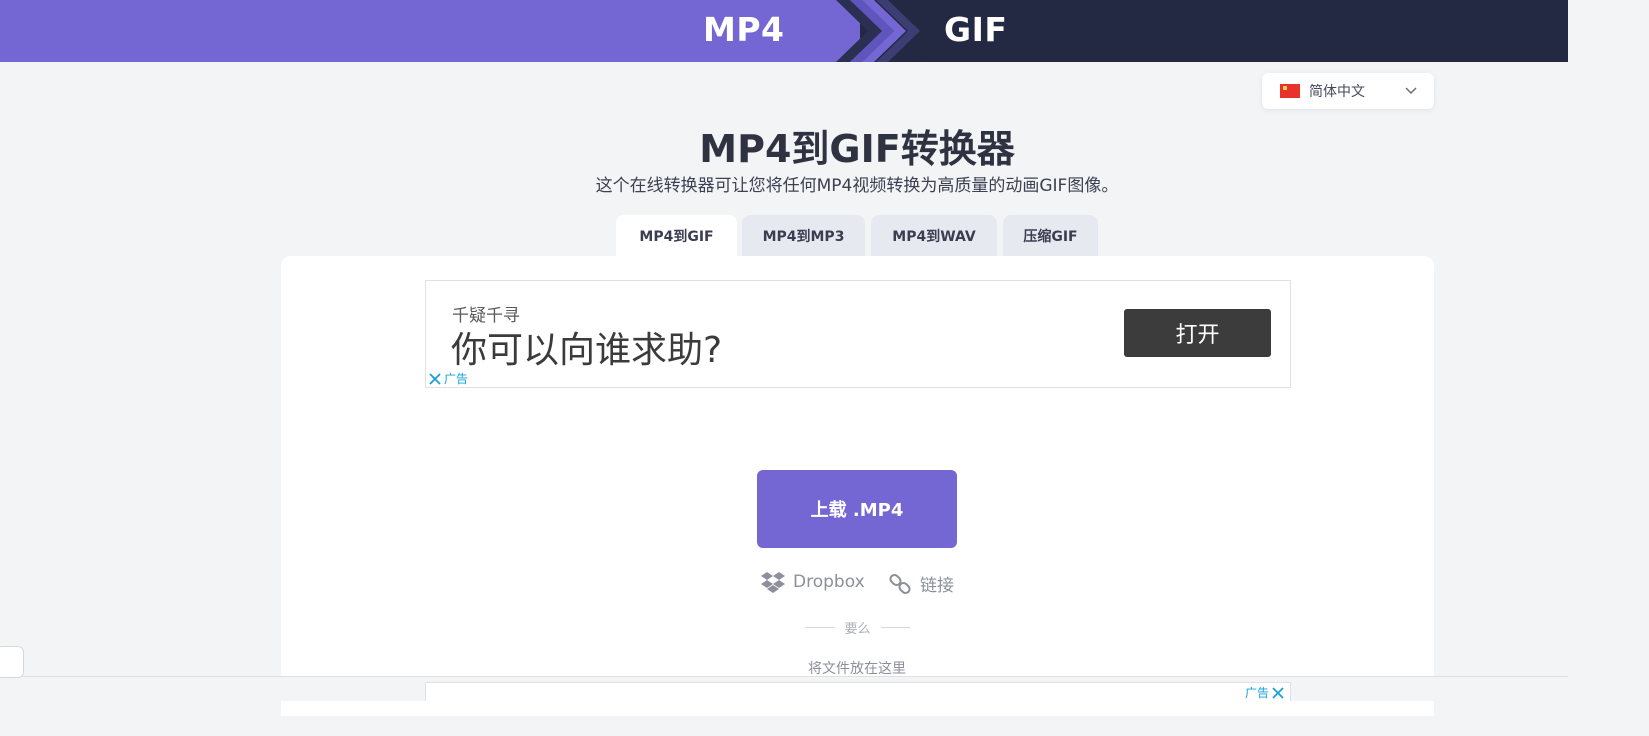 The width and height of the screenshot is (1649, 736). I want to click on ad-choices: 广告, so click(448, 378).